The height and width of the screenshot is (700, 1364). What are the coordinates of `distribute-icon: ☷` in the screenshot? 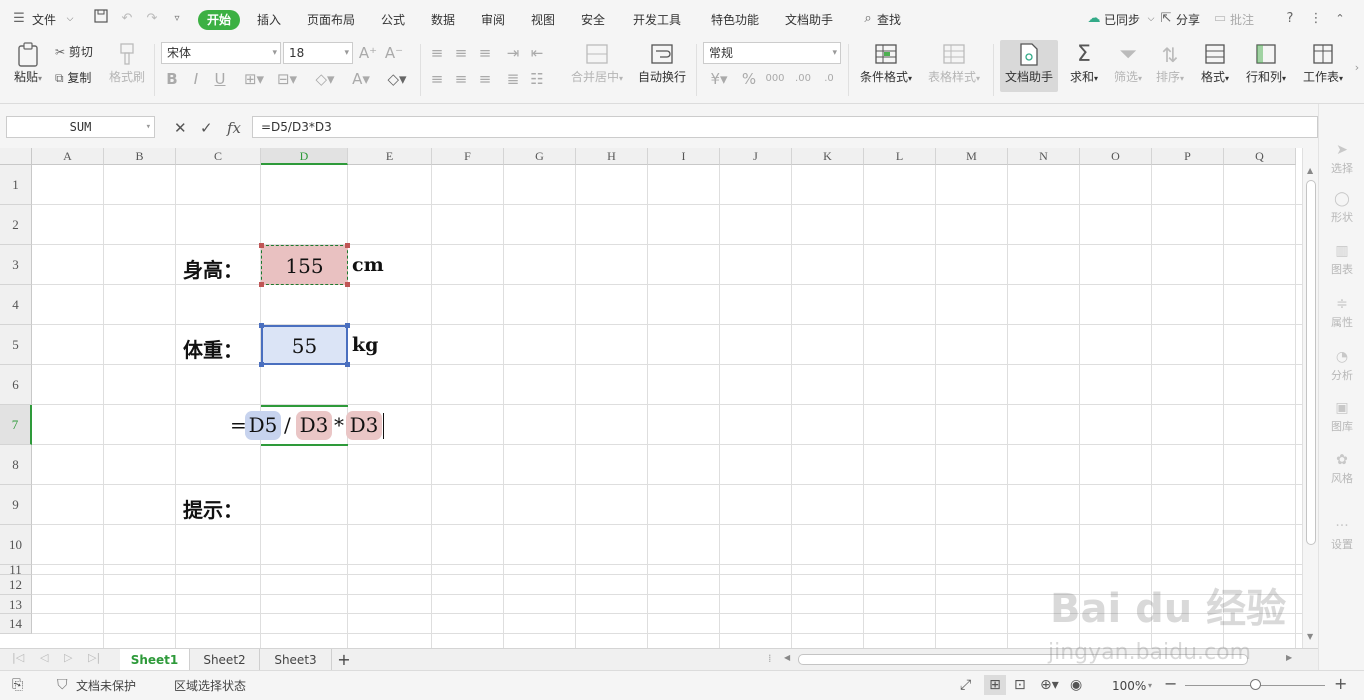 It's located at (537, 79).